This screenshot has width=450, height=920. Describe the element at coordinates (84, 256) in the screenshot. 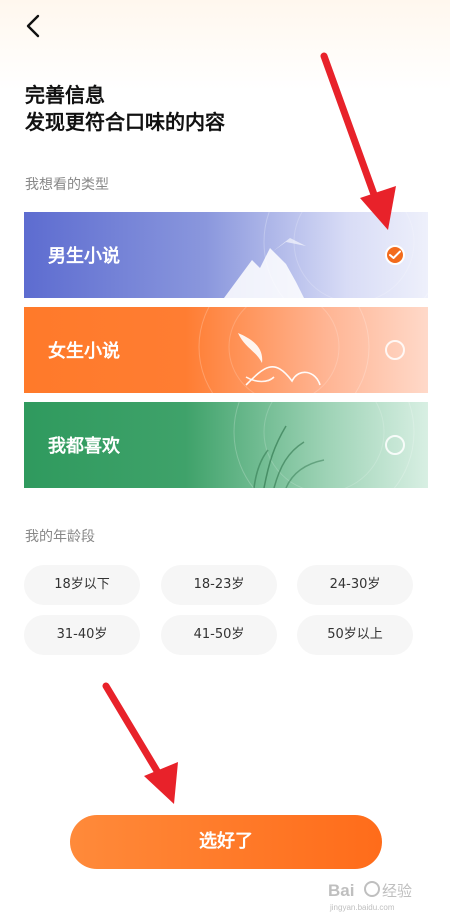

I see `genre-label: 男生小说` at that location.